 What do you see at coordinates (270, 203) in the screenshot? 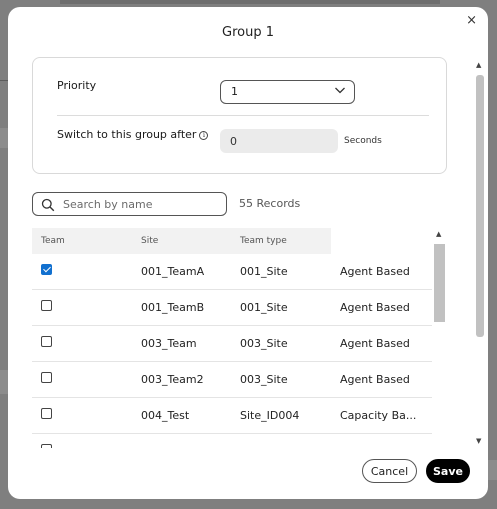
I see `records-count: 55 Records` at bounding box center [270, 203].